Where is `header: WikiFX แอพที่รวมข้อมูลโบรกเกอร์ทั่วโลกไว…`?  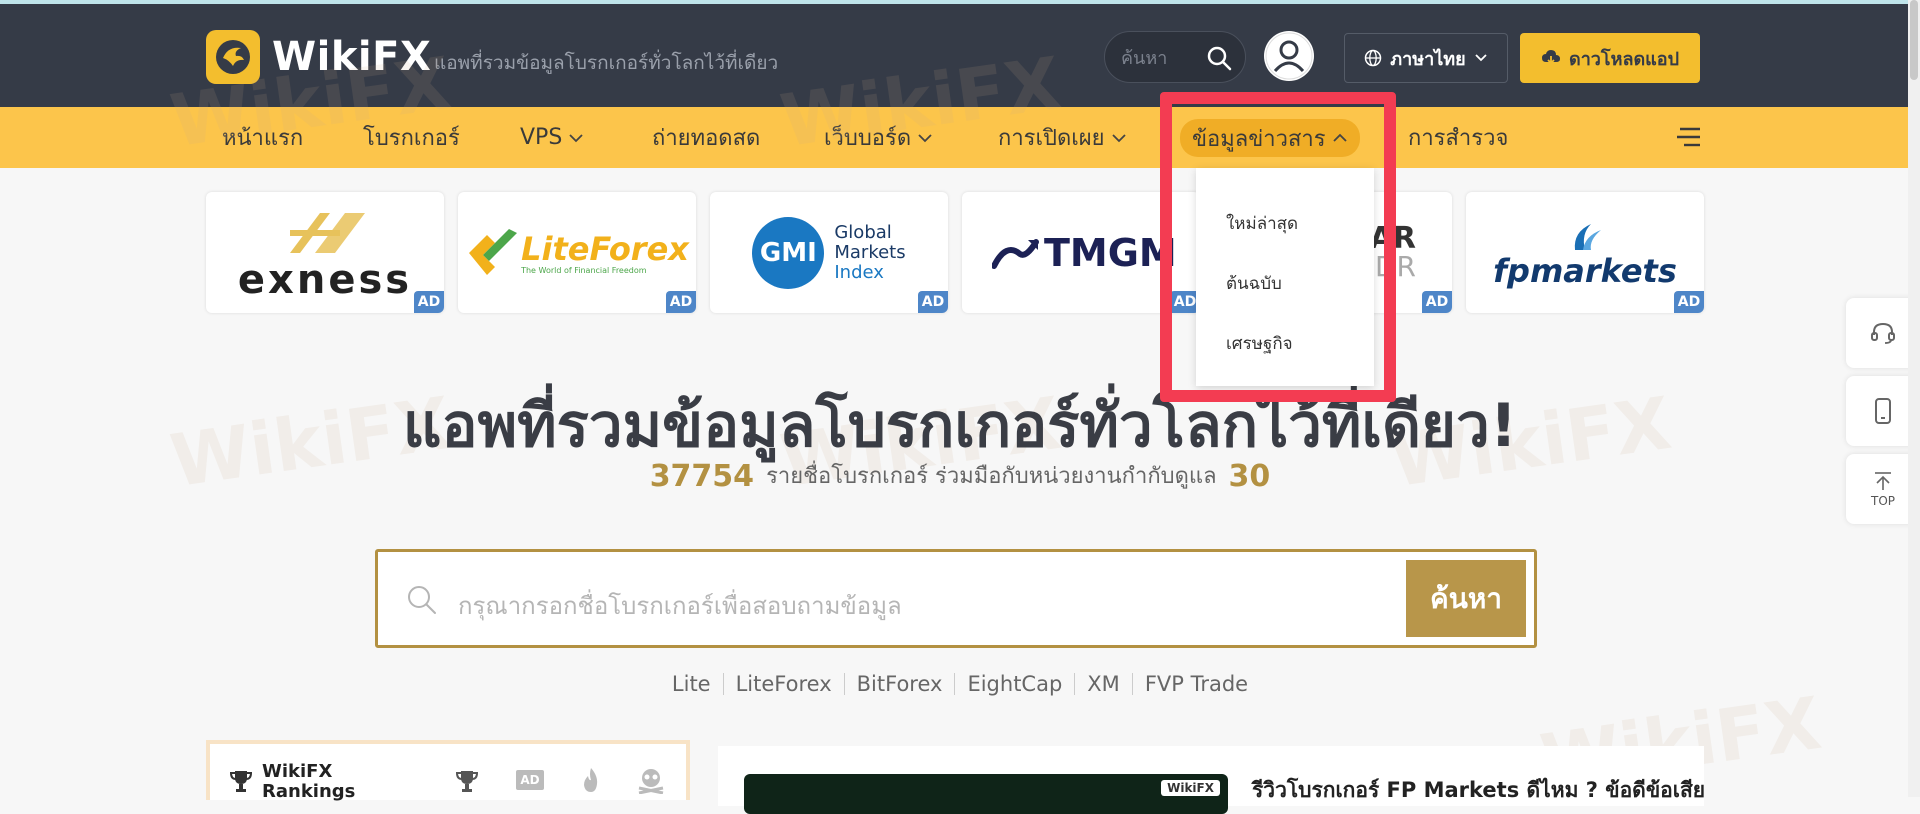 header: WikiFX แอพที่รวมข้อมูลโบรกเกอร์ทั่วโลกไว… is located at coordinates (960, 55).